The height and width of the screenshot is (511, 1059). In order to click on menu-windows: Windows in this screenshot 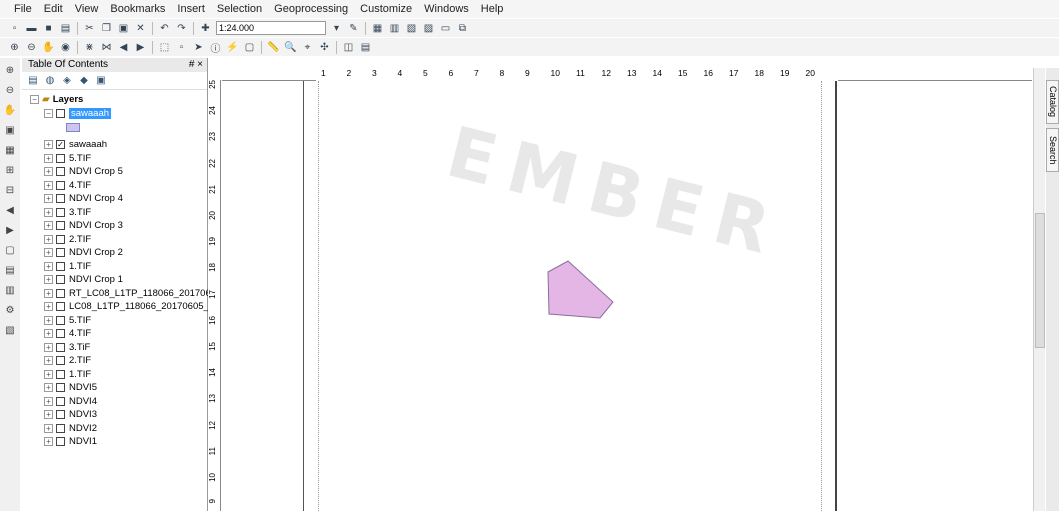, I will do `click(446, 9)`.